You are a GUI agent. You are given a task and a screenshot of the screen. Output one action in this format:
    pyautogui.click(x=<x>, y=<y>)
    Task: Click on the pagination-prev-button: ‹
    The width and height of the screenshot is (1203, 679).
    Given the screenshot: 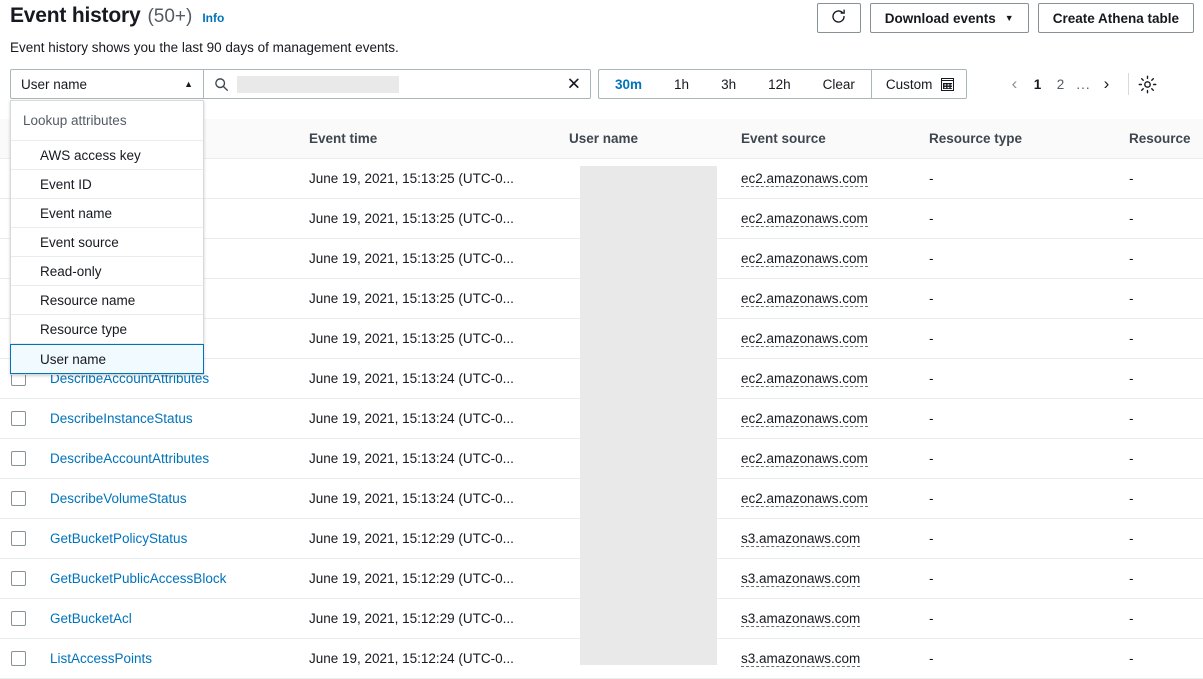 What is the action you would take?
    pyautogui.click(x=1014, y=84)
    